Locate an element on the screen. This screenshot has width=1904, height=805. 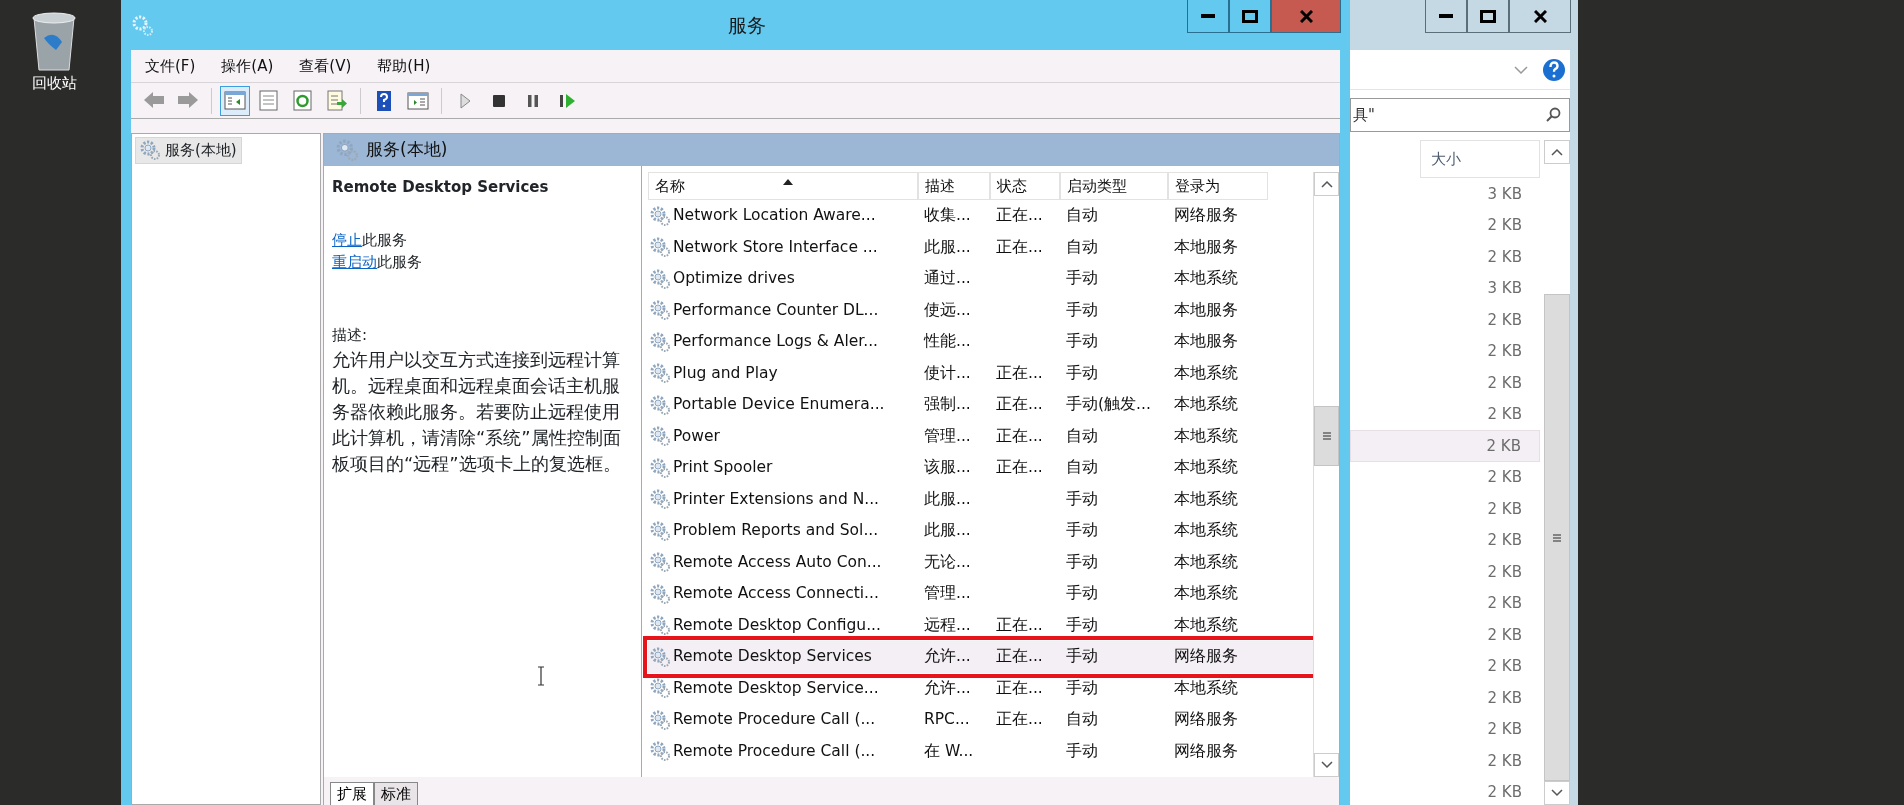
chevron-up-icon is located at coordinates (1557, 152).